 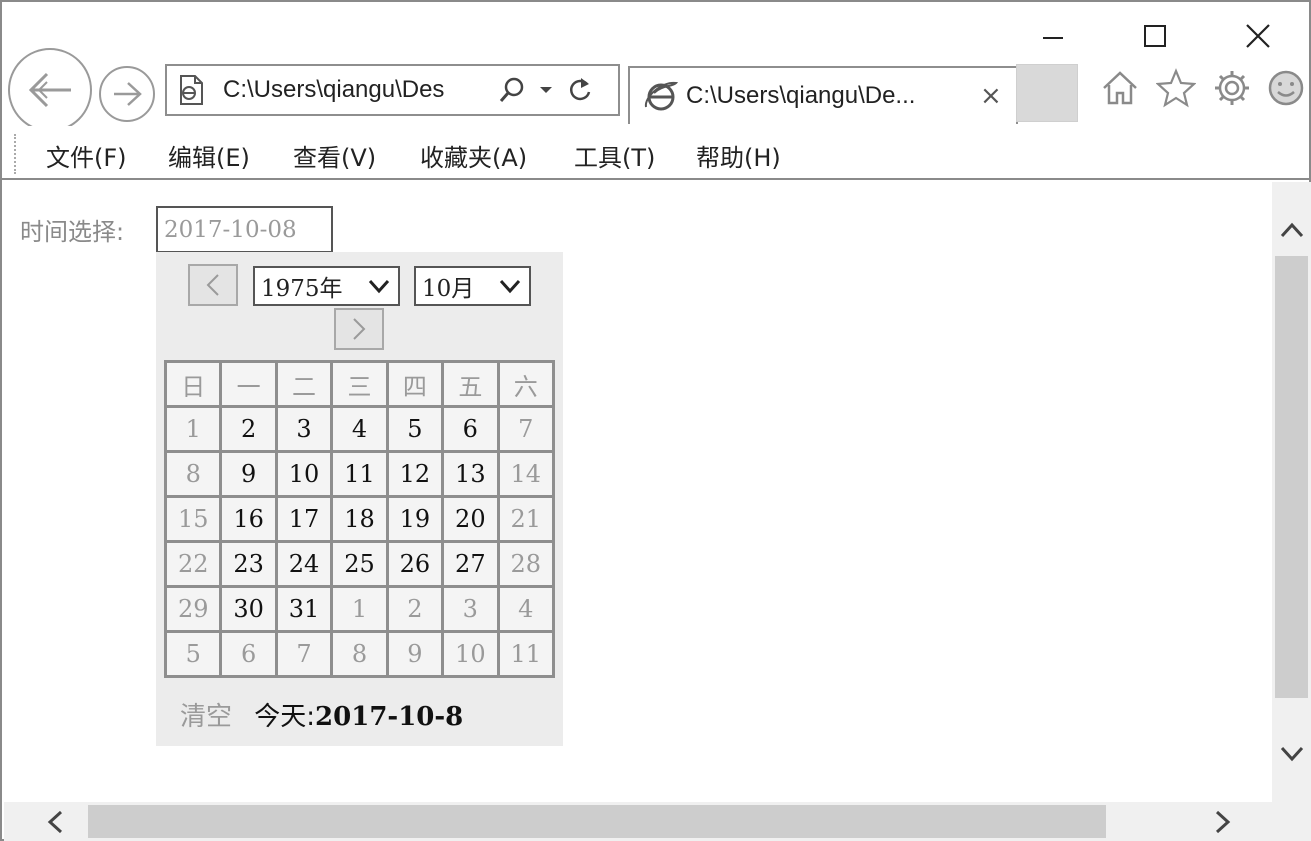 I want to click on horizontal-scroll-thumb, so click(x=597, y=821).